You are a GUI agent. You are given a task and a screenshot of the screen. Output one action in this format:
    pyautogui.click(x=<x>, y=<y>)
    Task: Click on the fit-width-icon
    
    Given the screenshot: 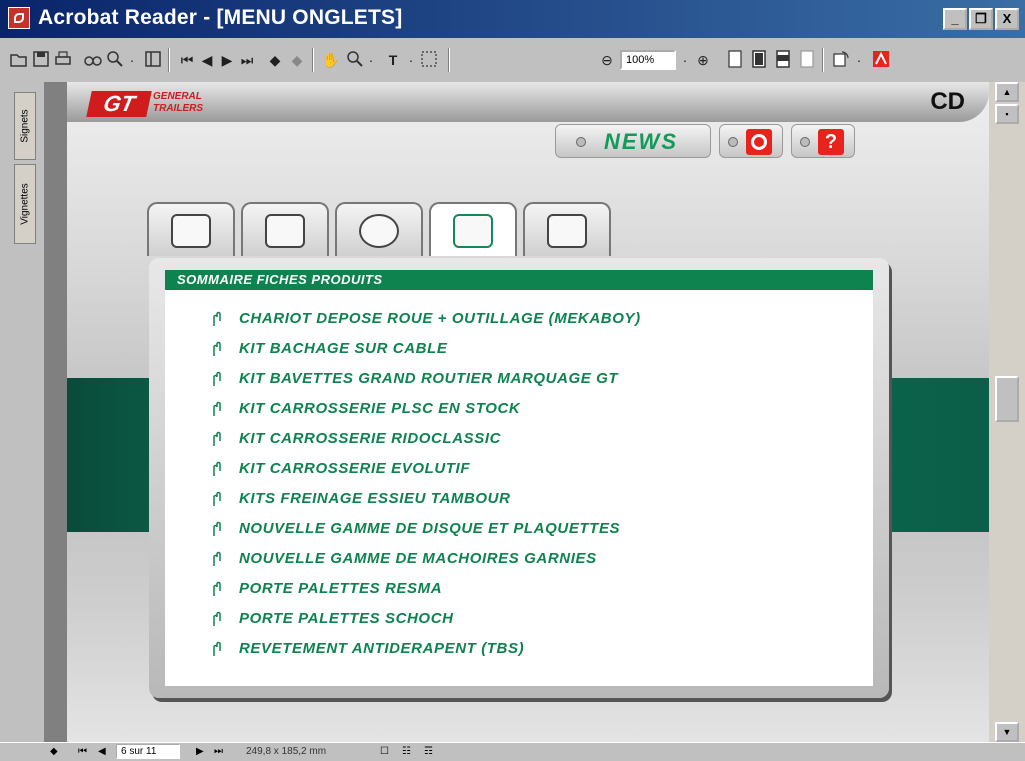 What is the action you would take?
    pyautogui.click(x=783, y=59)
    